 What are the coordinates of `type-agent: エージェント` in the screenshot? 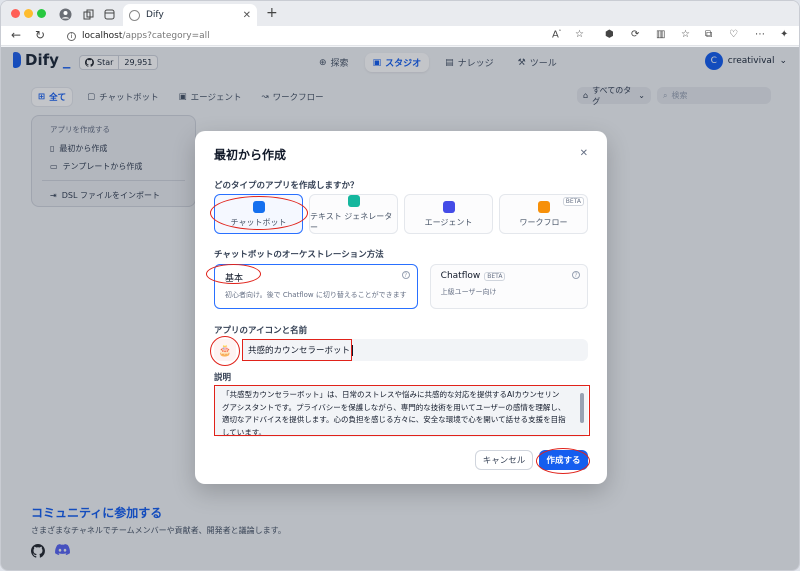 It's located at (448, 214).